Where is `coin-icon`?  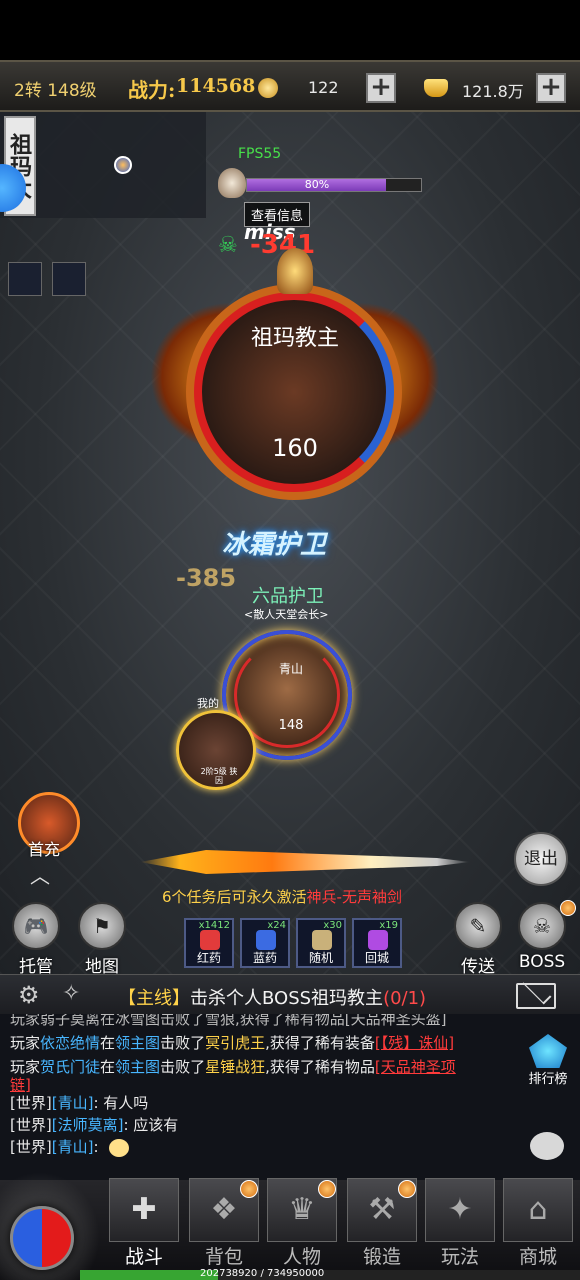 coin-icon is located at coordinates (268, 88).